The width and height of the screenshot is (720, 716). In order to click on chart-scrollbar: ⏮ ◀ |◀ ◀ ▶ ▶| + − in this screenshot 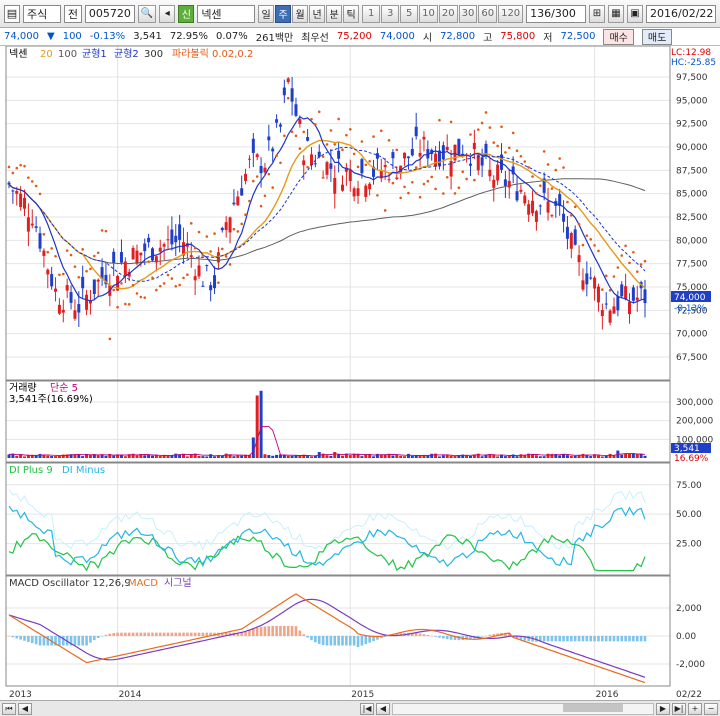, I will do `click(360, 708)`.